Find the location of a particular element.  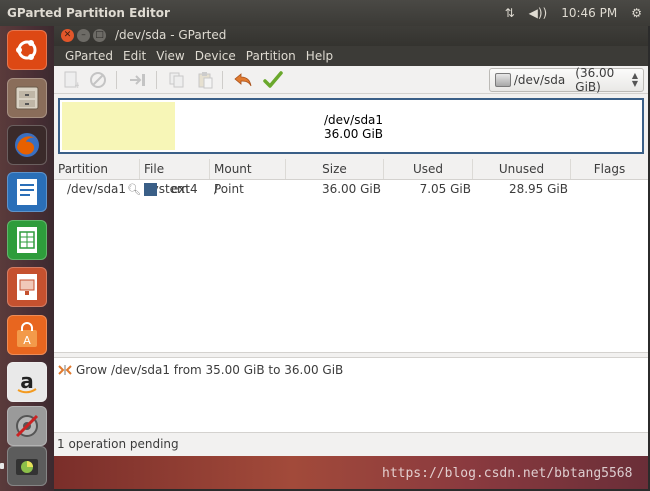

no-entry-icon is located at coordinates (98, 80).